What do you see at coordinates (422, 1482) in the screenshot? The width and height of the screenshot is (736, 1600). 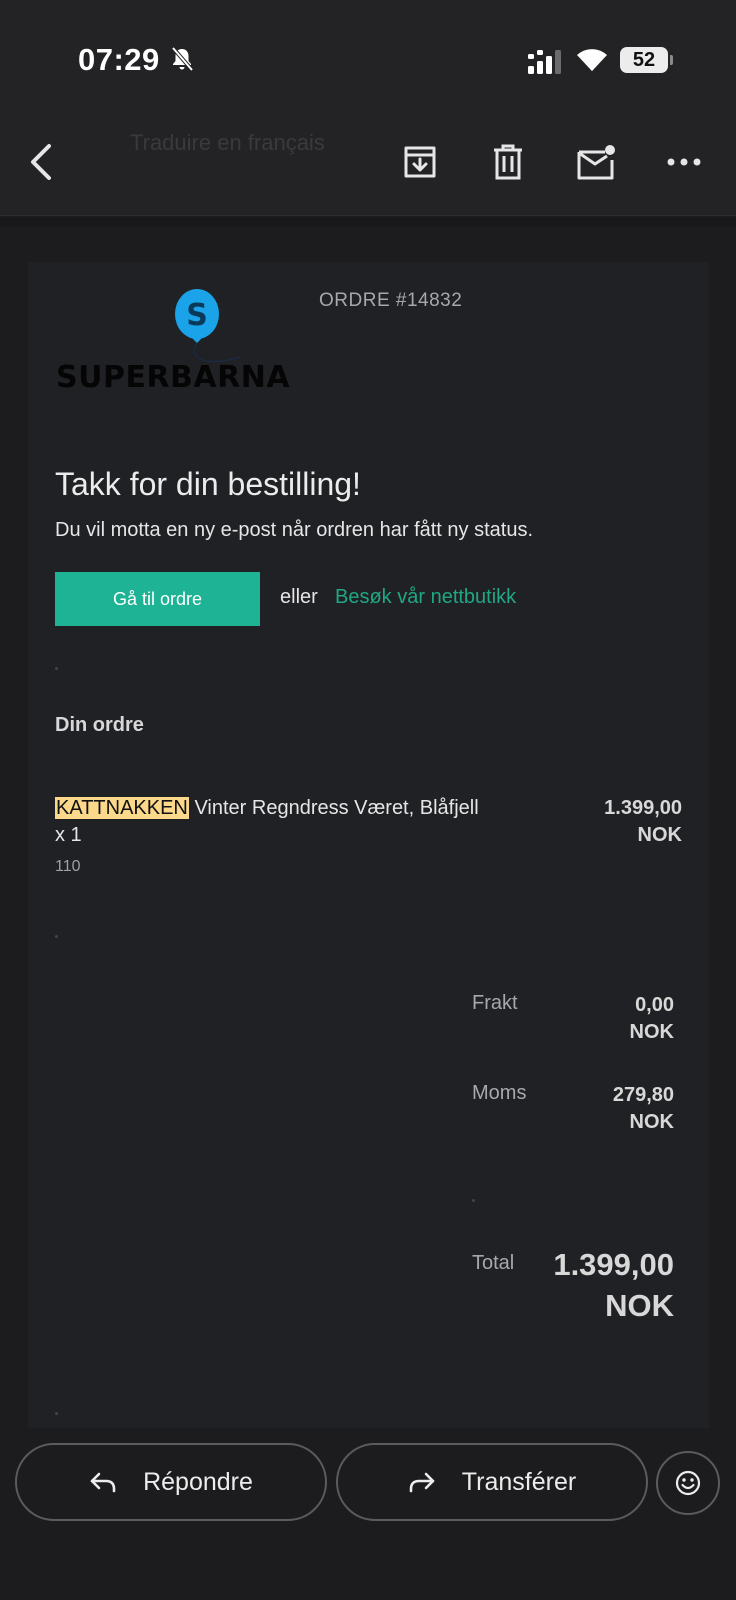 I see `forward-icon` at bounding box center [422, 1482].